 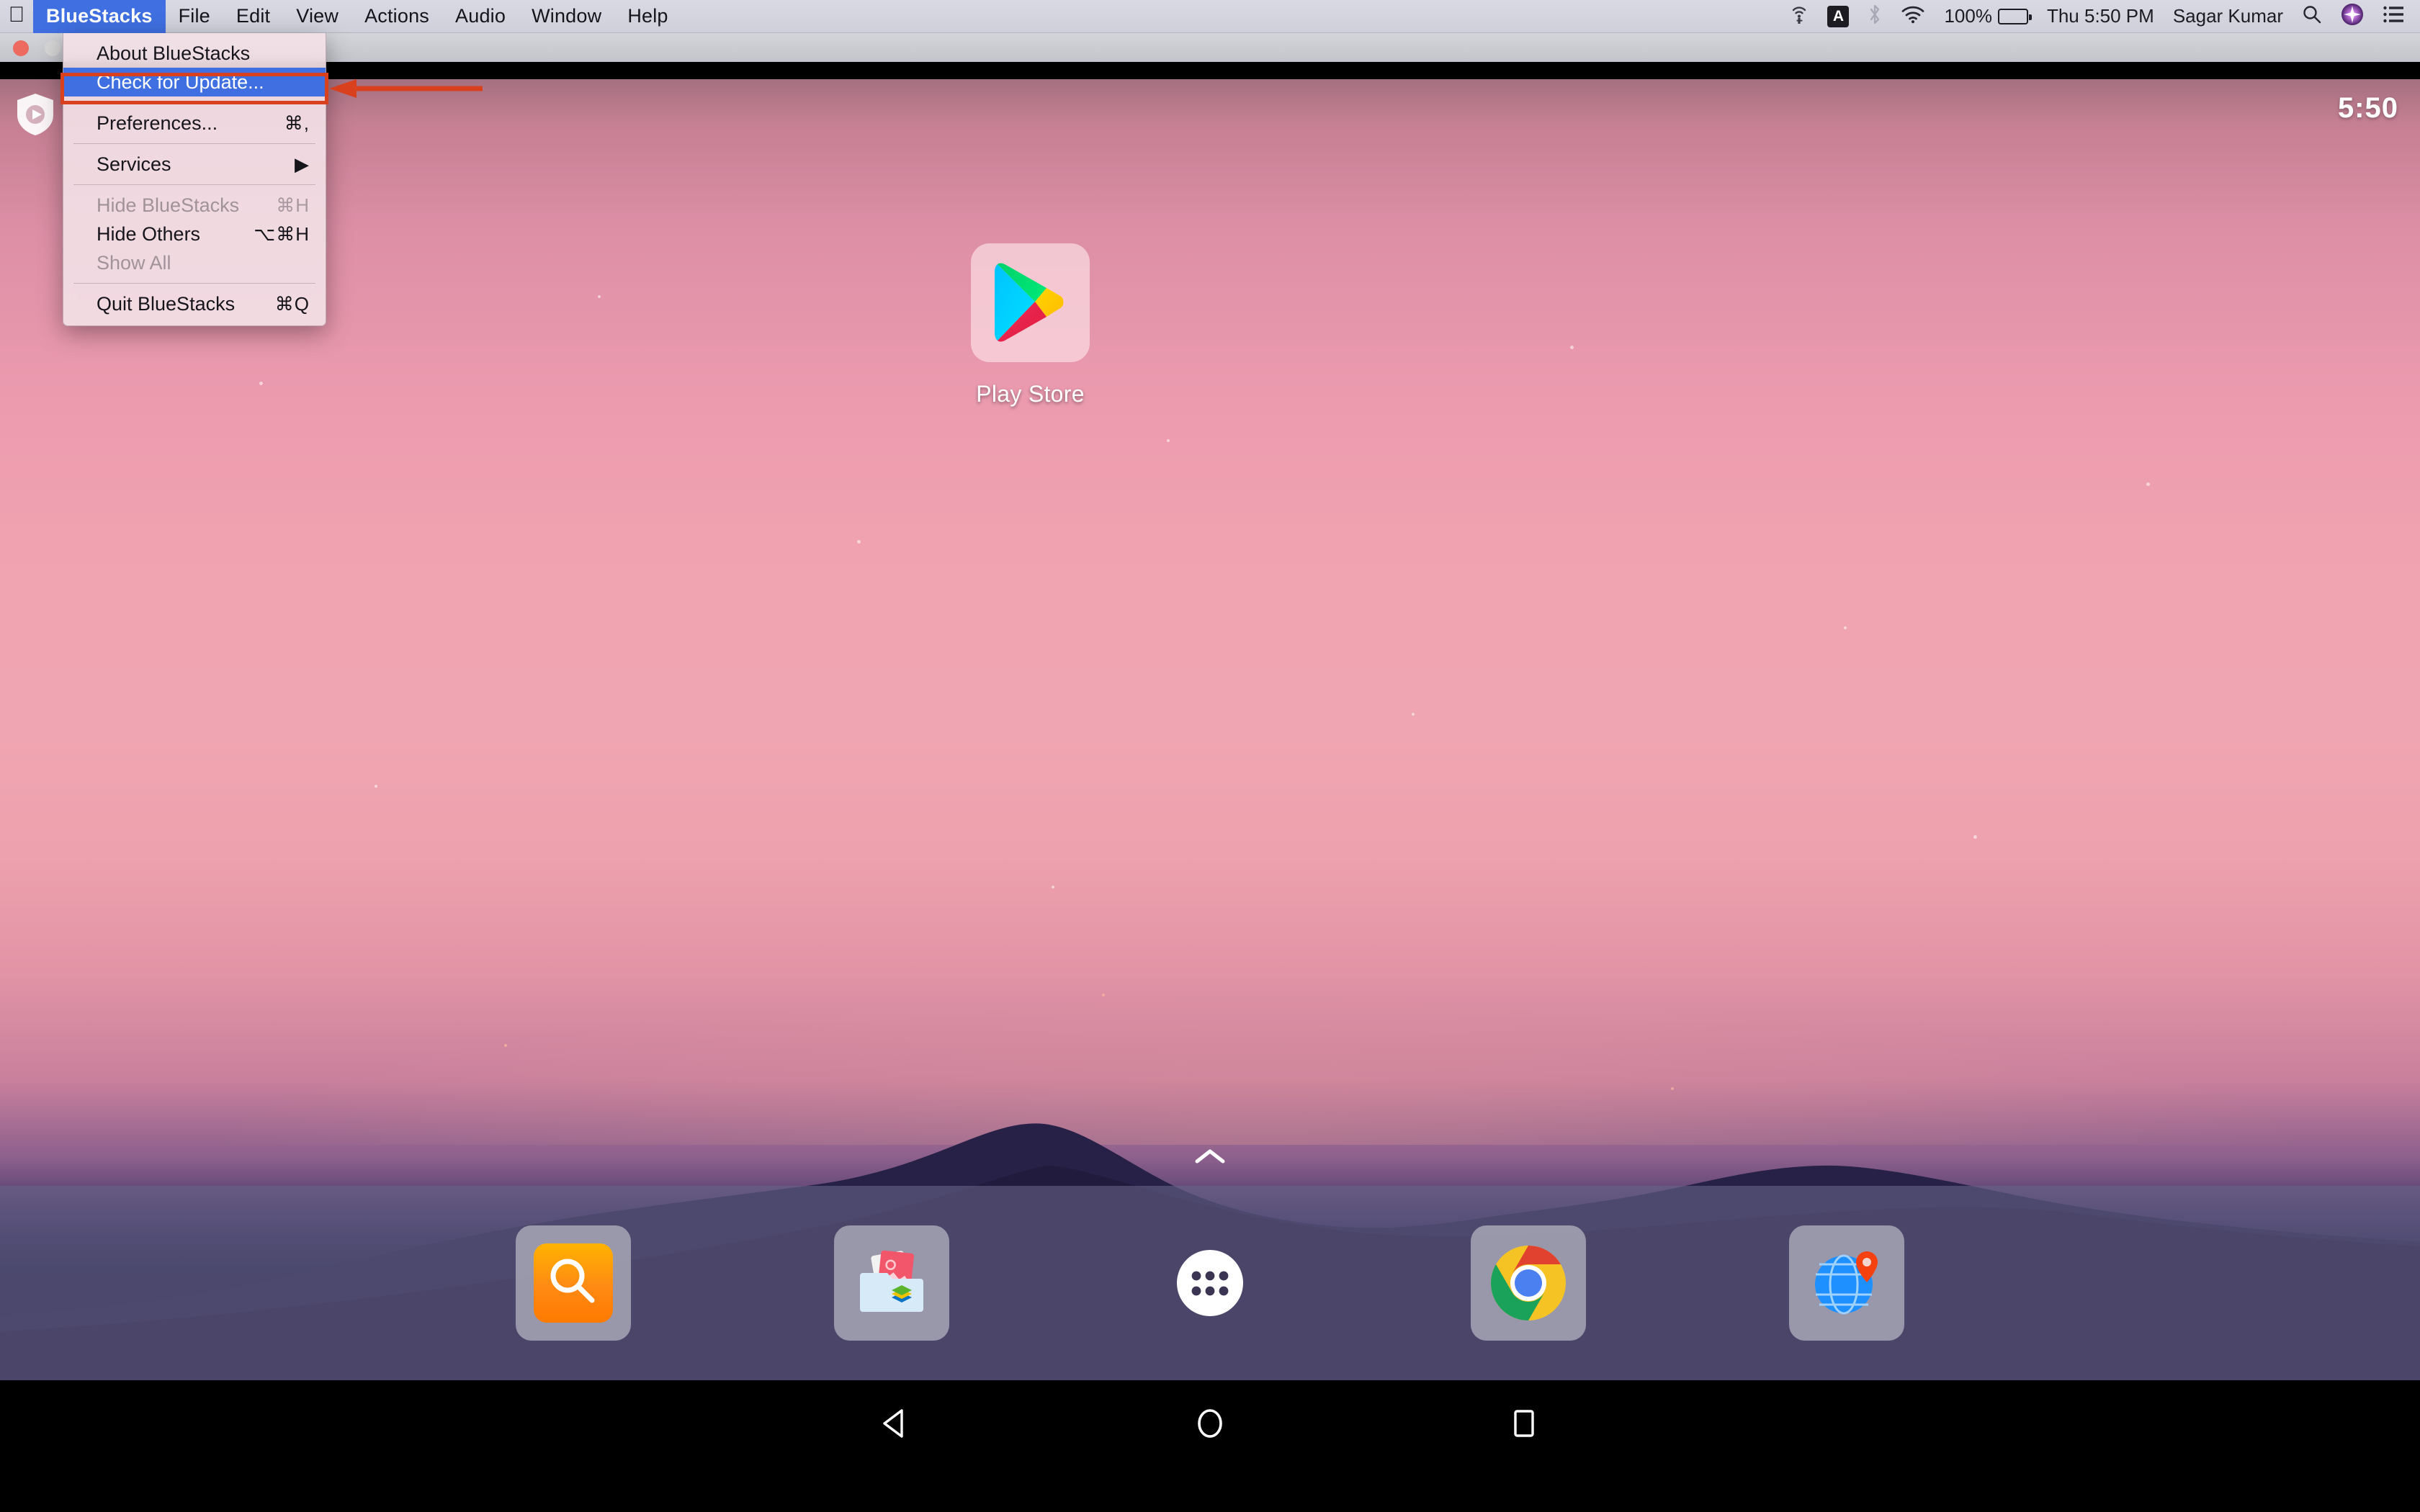 I want to click on battery-icon, so click(x=2015, y=16).